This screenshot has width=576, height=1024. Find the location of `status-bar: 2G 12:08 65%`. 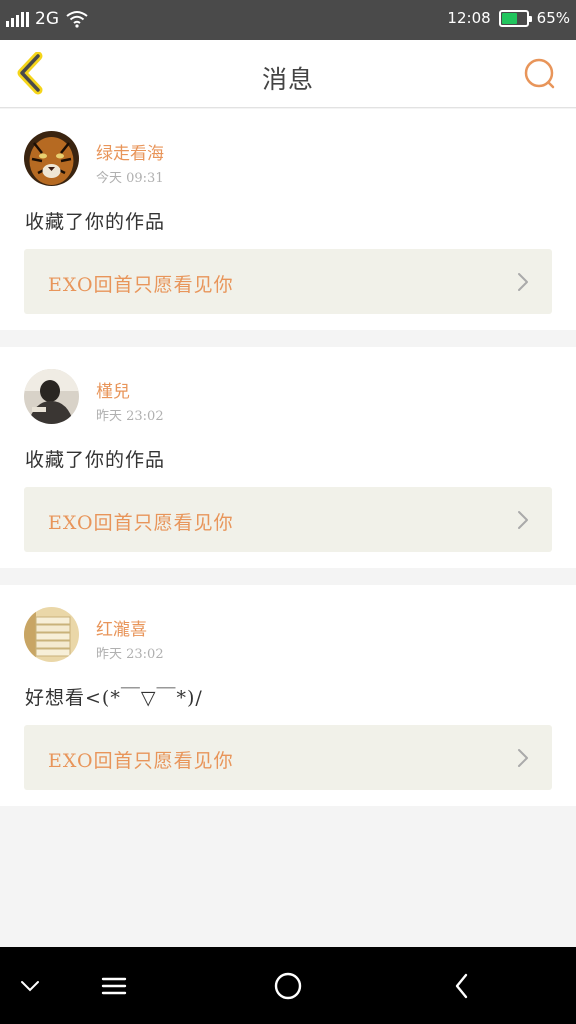

status-bar: 2G 12:08 65% is located at coordinates (288, 20).